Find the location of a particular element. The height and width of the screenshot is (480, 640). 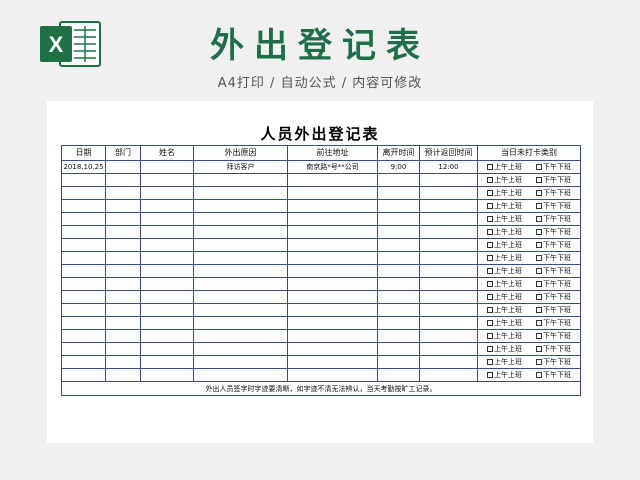

cell-return-time: 12:00 is located at coordinates (448, 167).